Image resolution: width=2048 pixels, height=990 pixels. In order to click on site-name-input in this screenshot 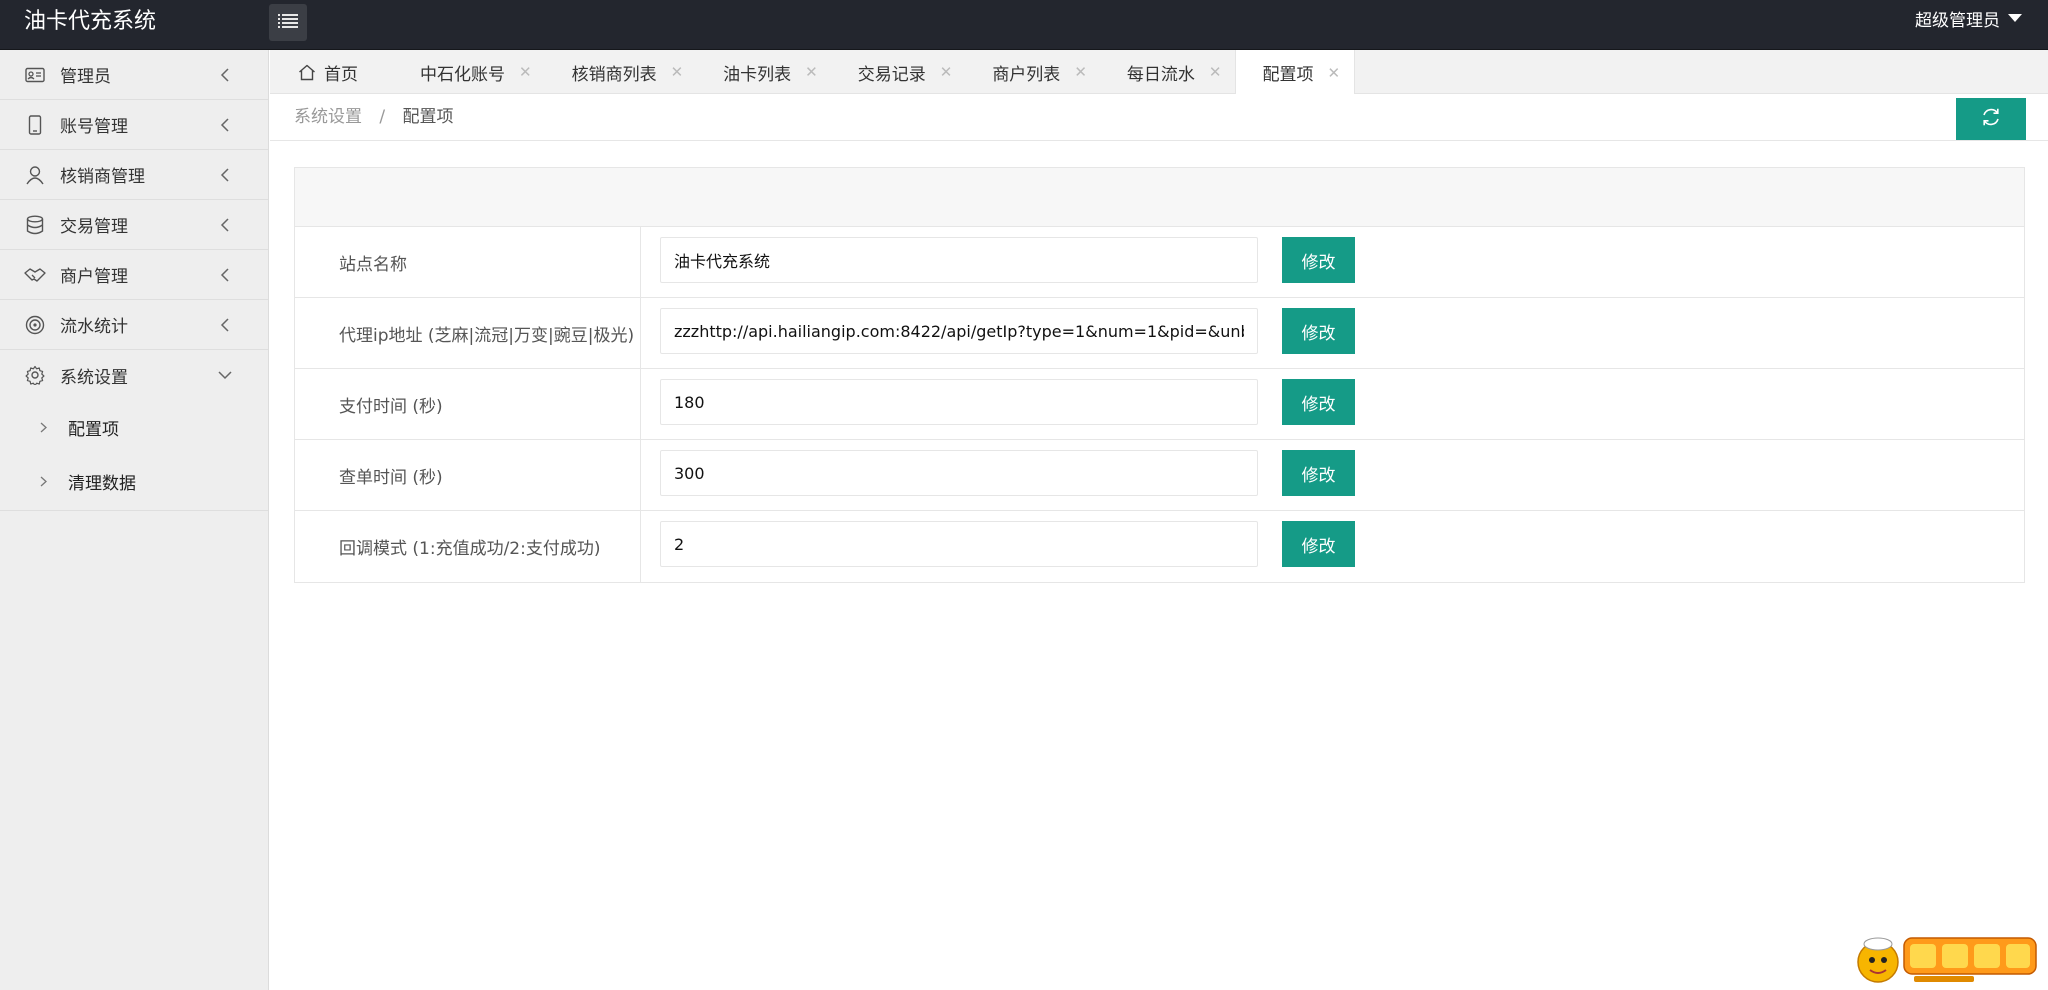, I will do `click(959, 260)`.